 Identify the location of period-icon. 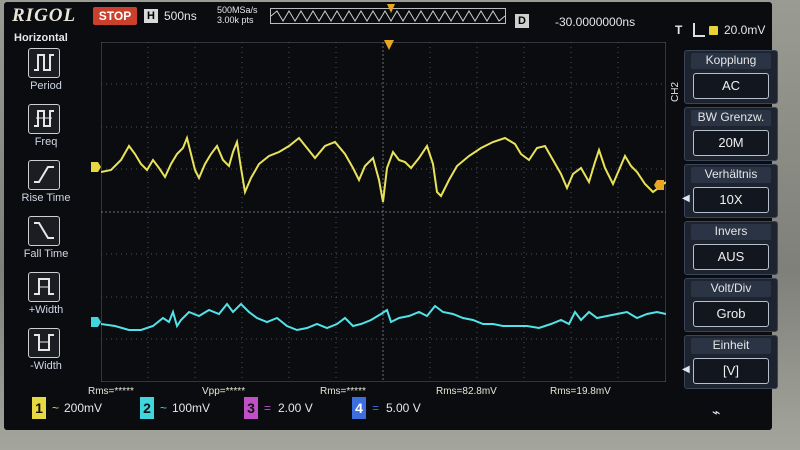
(44, 62).